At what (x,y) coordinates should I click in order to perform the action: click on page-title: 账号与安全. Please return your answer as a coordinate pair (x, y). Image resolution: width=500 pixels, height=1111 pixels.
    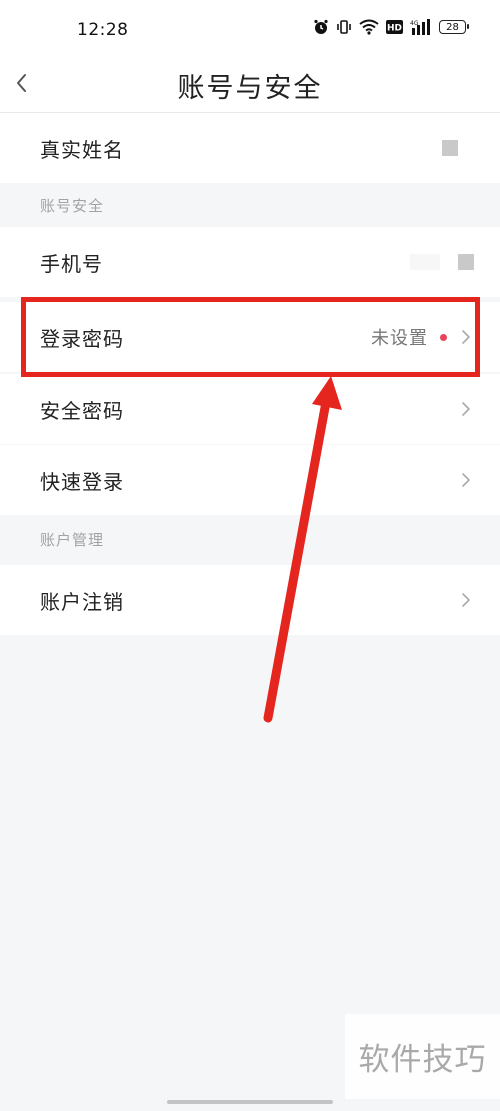
    Looking at the image, I should click on (250, 88).